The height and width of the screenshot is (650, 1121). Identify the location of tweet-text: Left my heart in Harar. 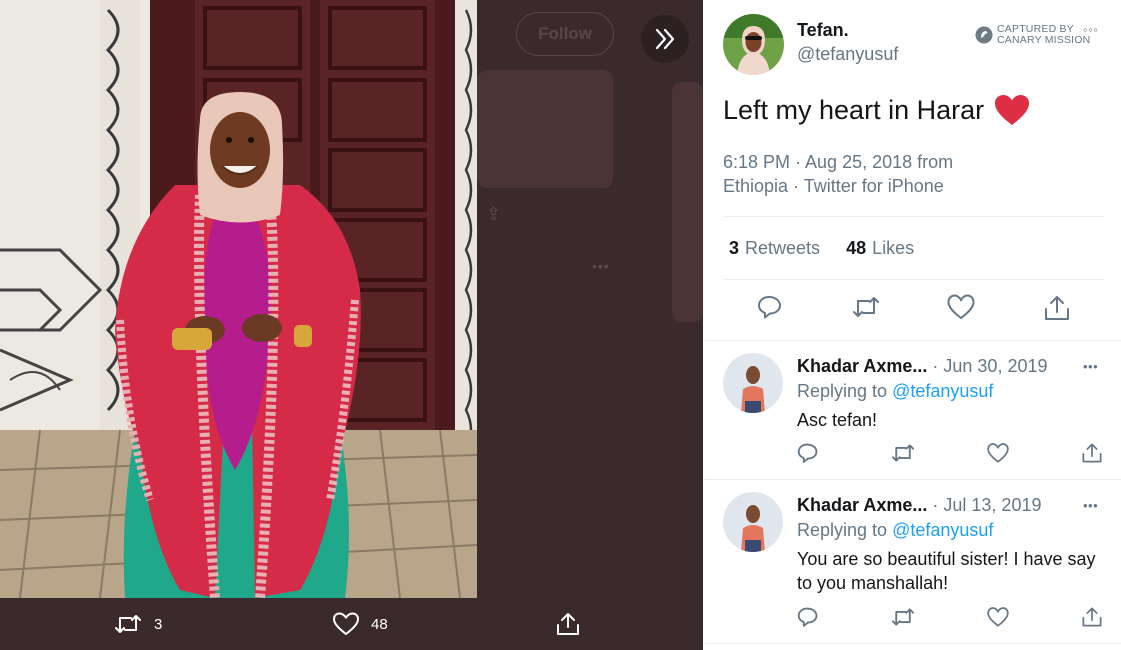
(876, 110).